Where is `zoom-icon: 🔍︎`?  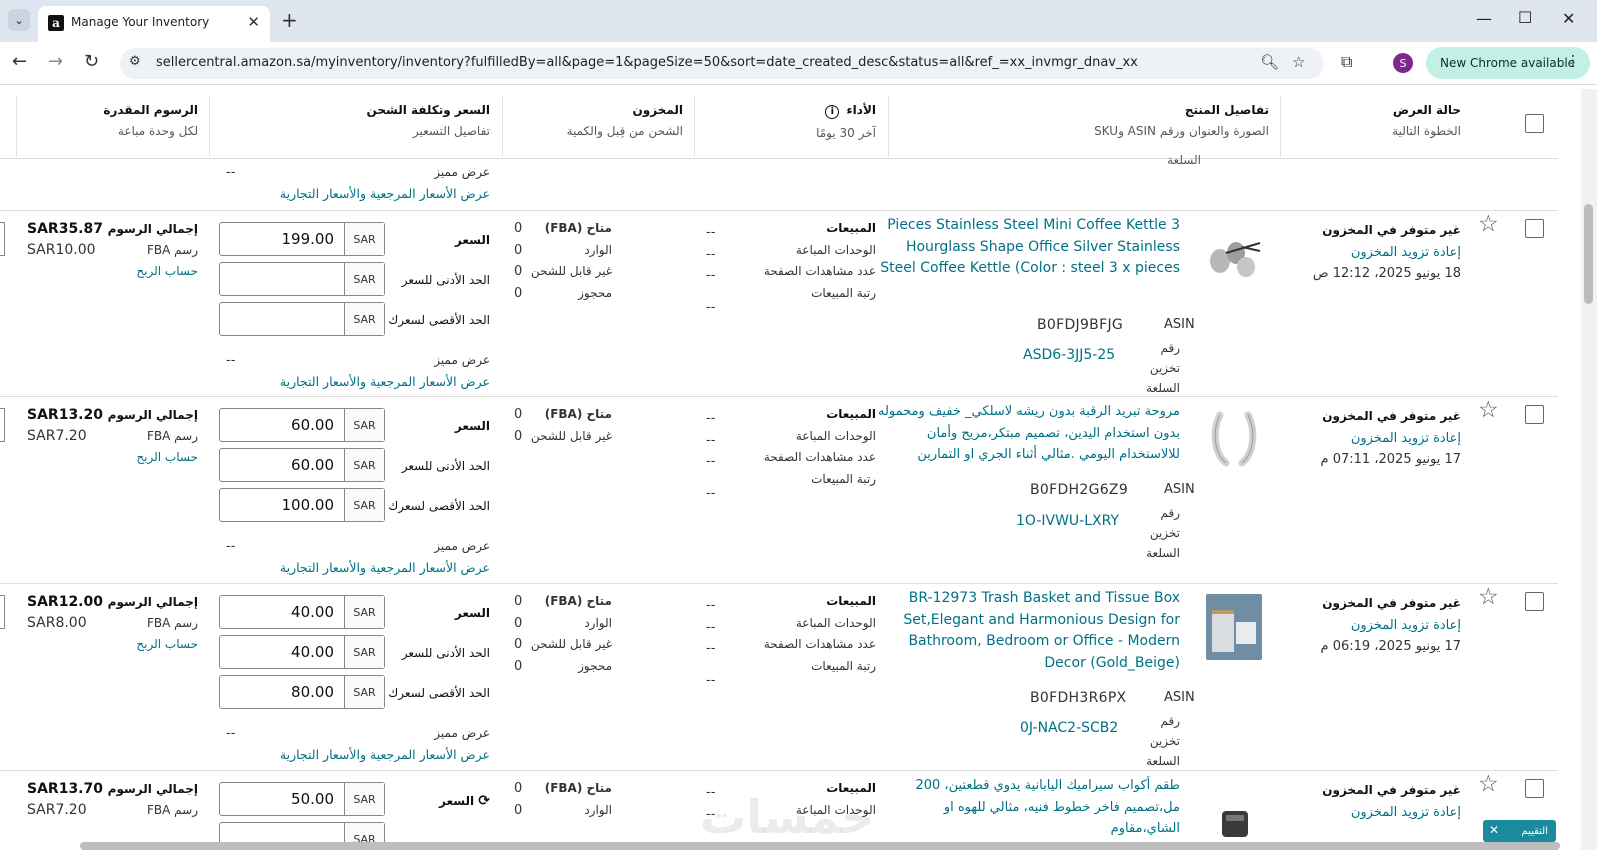
zoom-icon: 🔍︎ is located at coordinates (1269, 62).